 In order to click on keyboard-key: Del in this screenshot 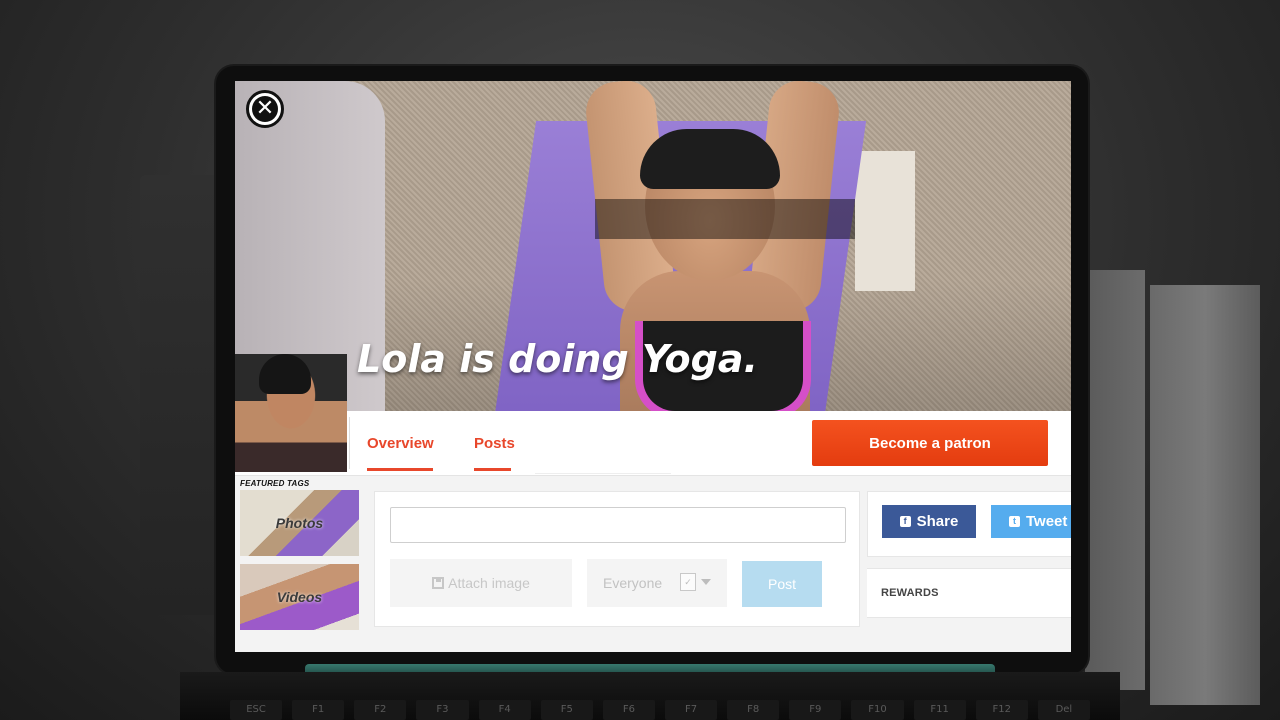, I will do `click(1063, 710)`.